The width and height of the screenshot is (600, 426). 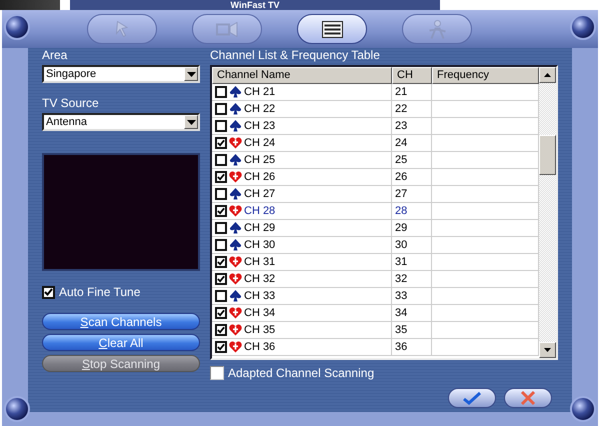 I want to click on channel-name: CH 29, so click(x=260, y=228).